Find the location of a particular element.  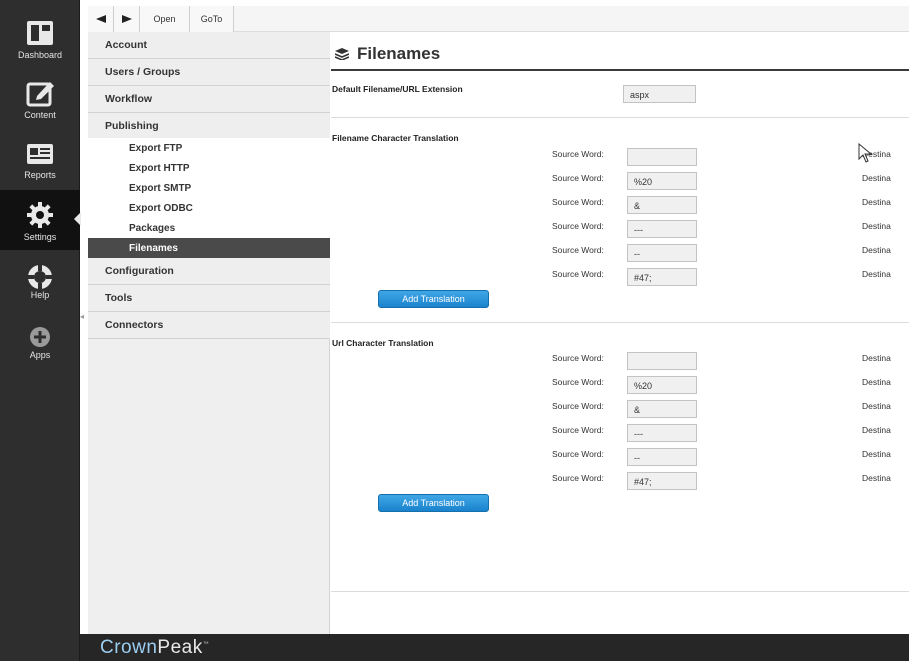

back-arrow-icon is located at coordinates (100, 19).